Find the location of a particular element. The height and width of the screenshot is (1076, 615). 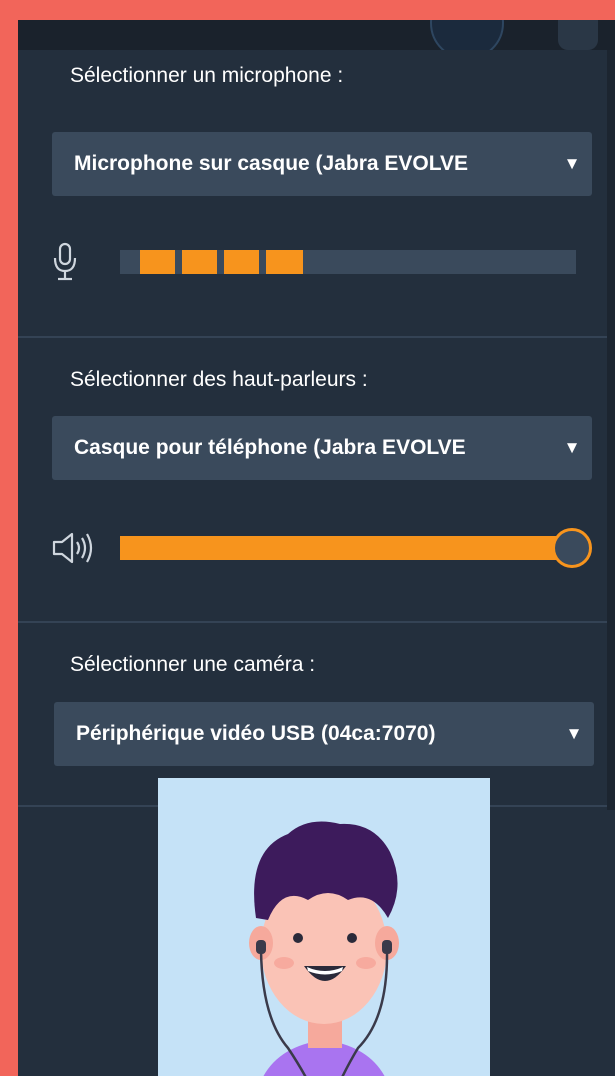

camera-select: Périphérique vidéo USB (04ca:7070) ▼ is located at coordinates (324, 734).